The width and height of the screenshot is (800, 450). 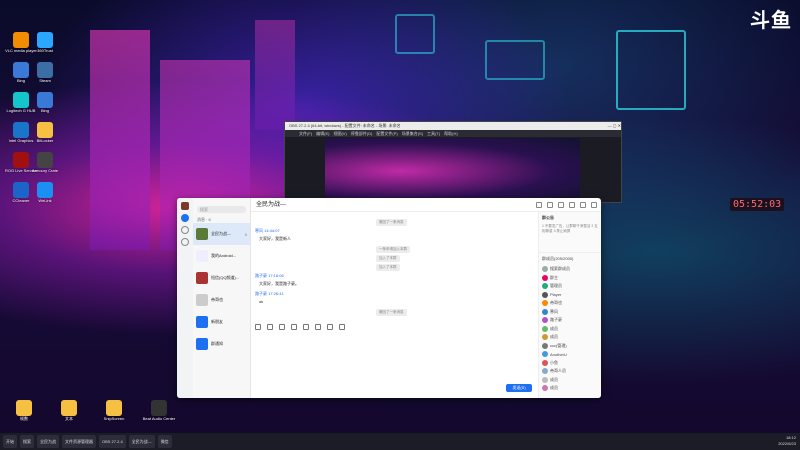 What do you see at coordinates (339, 133) in the screenshot?
I see `obs-menu-item: 视图(V)` at bounding box center [339, 133].